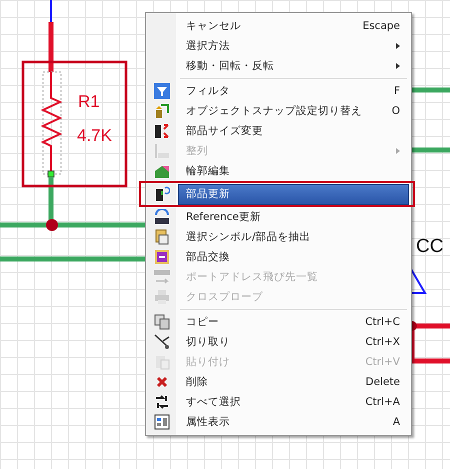 The height and width of the screenshot is (469, 450). I want to click on copy-icon, so click(162, 322).